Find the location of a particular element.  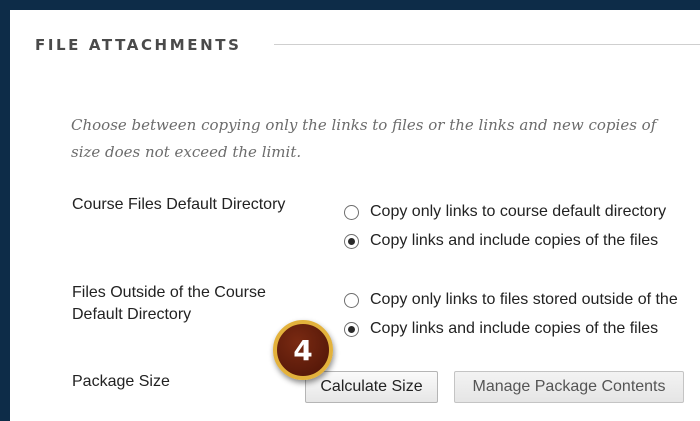

instructions-line-2: size does not exceed the limit. is located at coordinates (186, 152).